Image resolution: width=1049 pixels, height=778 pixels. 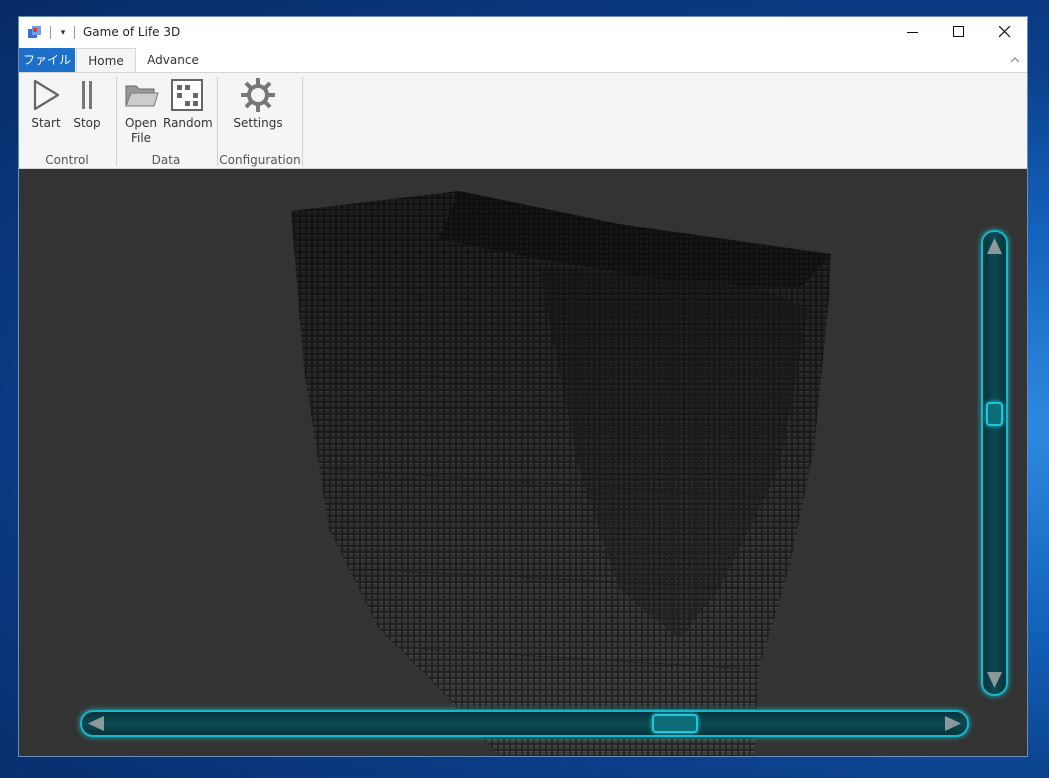 I want to click on app-icon, so click(x=35, y=32).